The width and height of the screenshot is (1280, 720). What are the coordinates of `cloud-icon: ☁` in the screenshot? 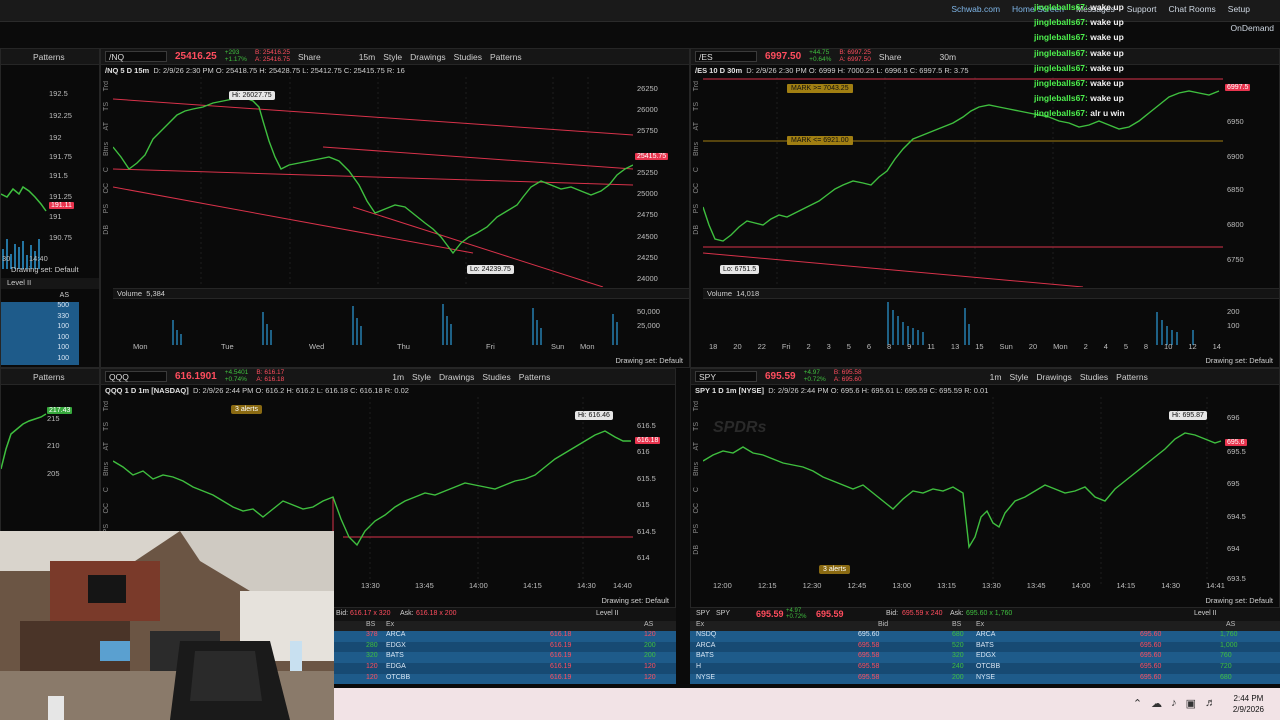 It's located at (1156, 703).